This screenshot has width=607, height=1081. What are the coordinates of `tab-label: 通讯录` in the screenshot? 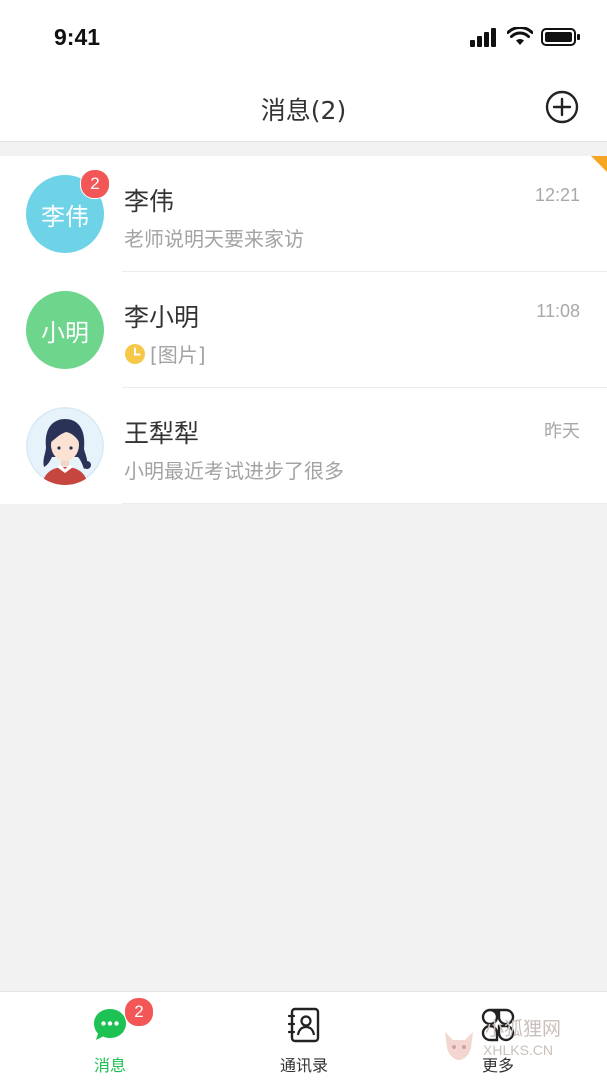 It's located at (303, 1065).